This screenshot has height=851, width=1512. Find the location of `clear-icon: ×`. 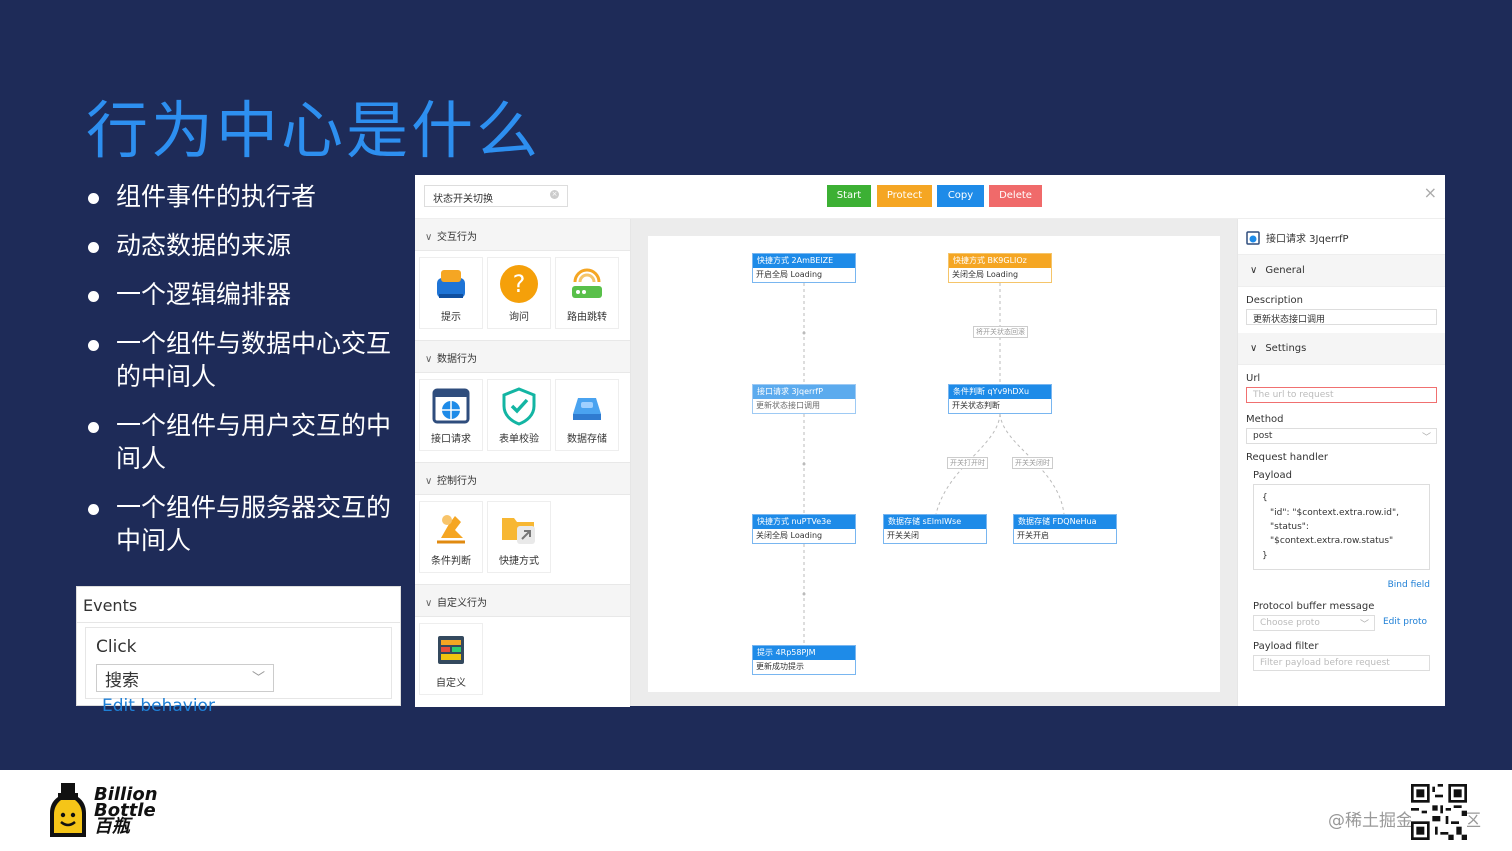

clear-icon: × is located at coordinates (554, 194).